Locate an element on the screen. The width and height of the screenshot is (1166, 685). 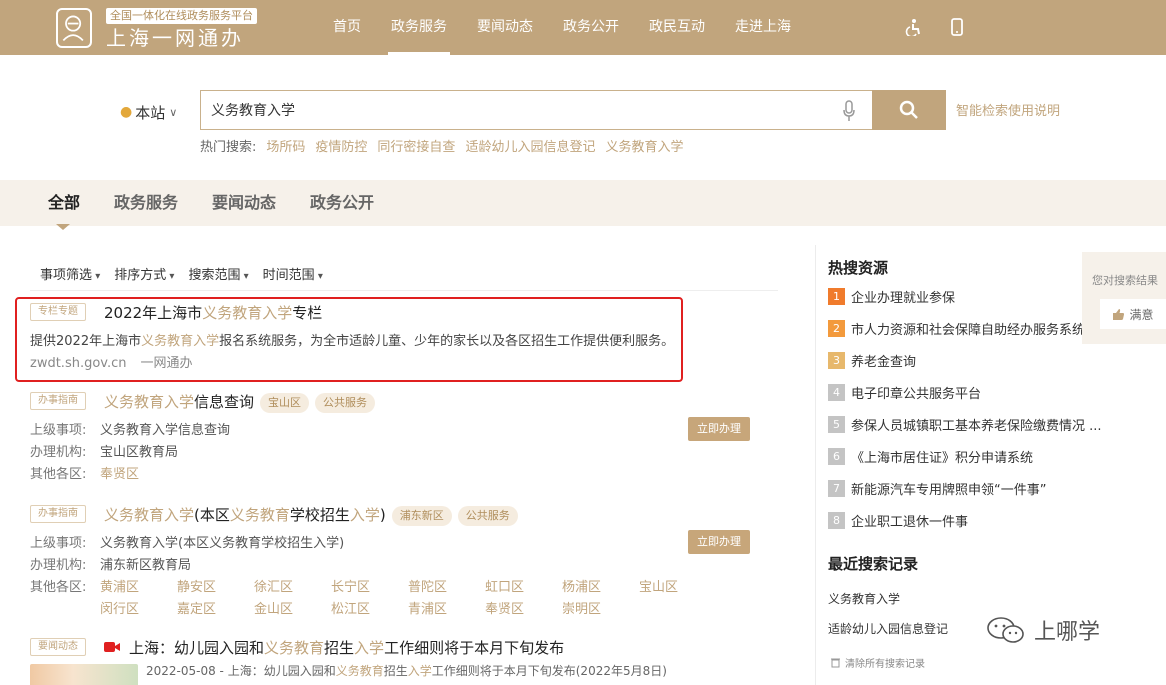
filter-sort: 排序方式 is located at coordinates (144, 273).